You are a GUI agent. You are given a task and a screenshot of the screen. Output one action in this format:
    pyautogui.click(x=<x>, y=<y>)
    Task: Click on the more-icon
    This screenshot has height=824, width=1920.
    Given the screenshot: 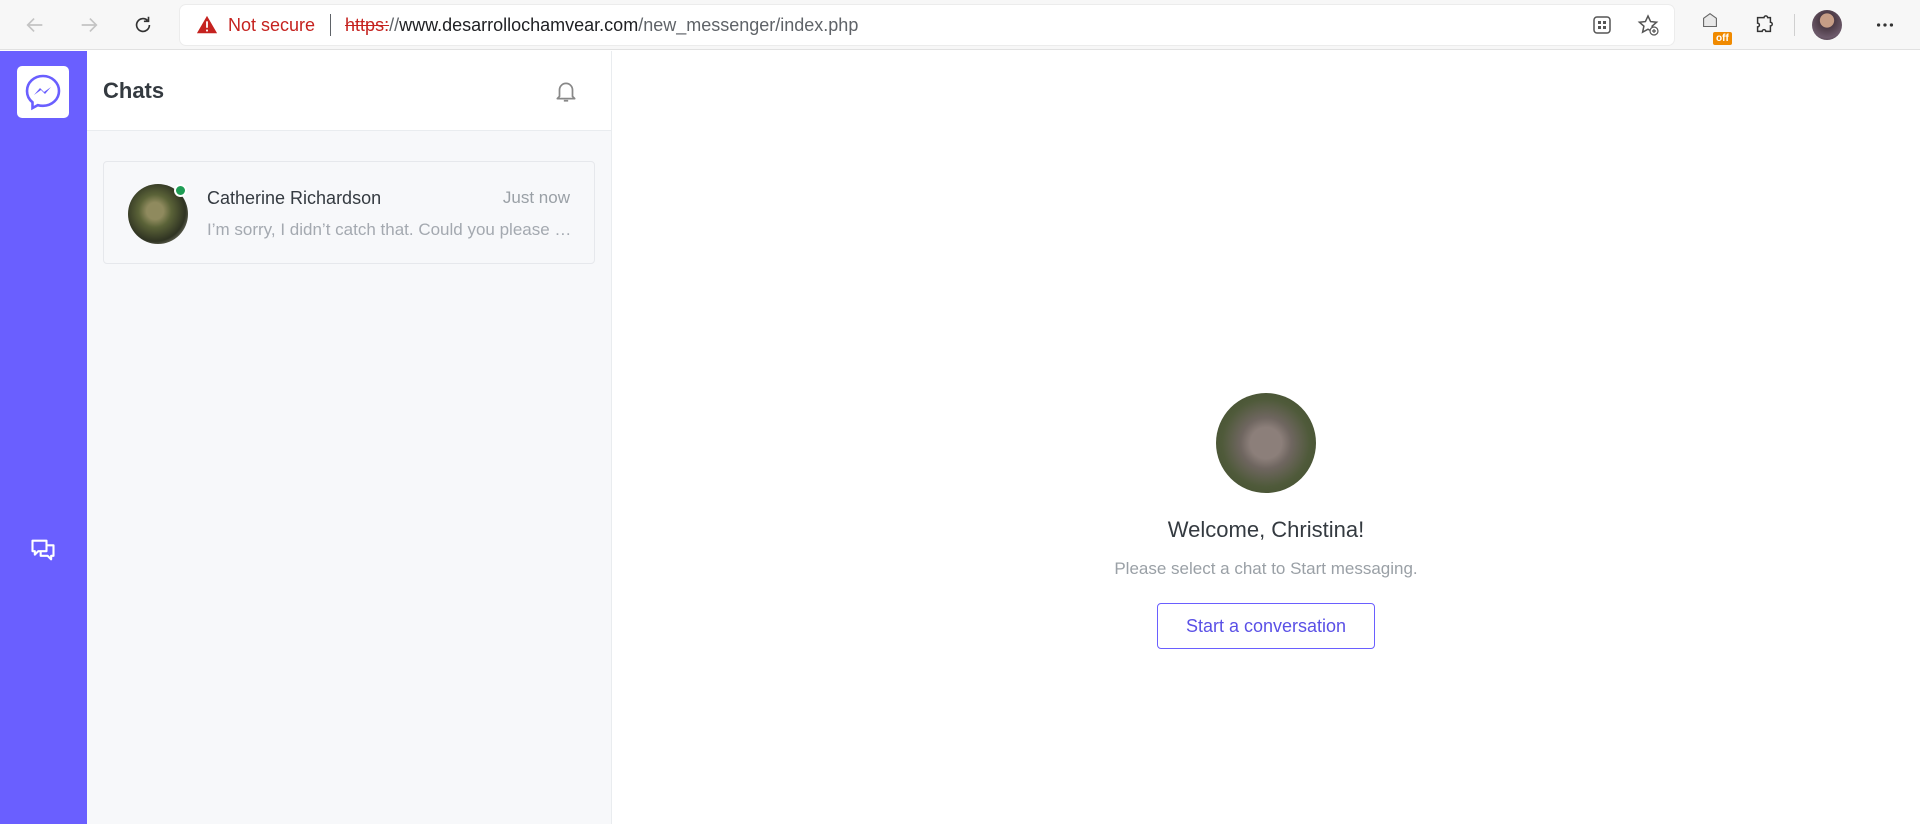 What is the action you would take?
    pyautogui.click(x=1885, y=25)
    